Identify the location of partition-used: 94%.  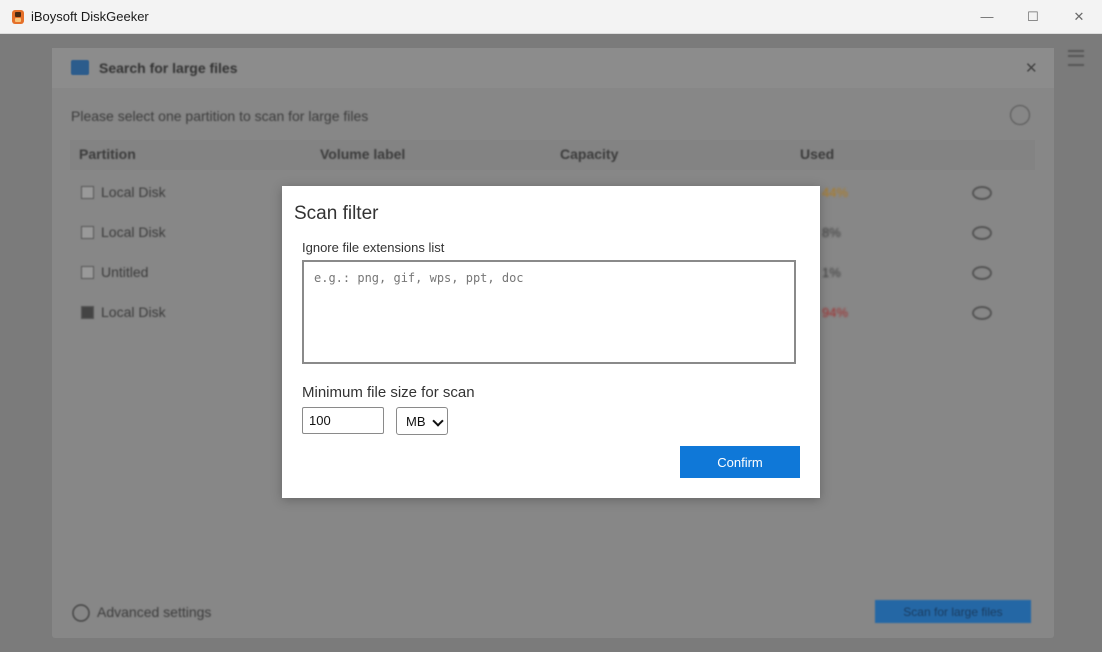
(835, 312).